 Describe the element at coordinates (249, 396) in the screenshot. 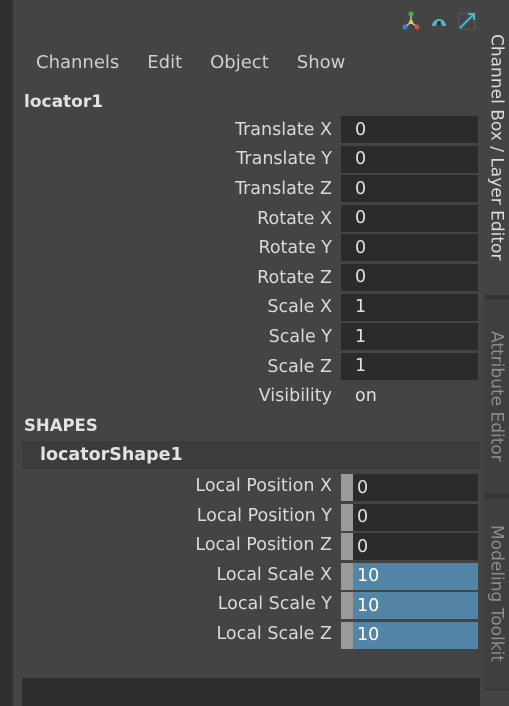

I see `attribute-row: Visibility on` at that location.